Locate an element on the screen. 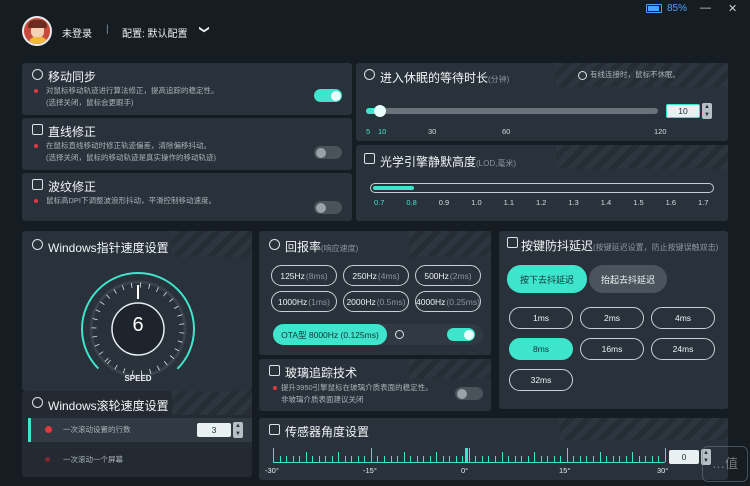 The height and width of the screenshot is (486, 750). debounce-option: 32ms is located at coordinates (541, 380).